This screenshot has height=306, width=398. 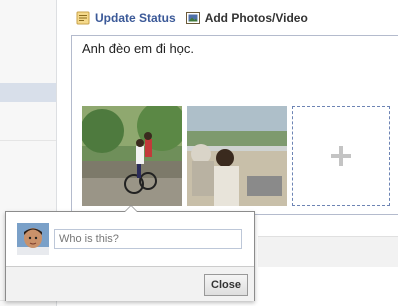 I want to click on plus-icon, so click(x=341, y=156).